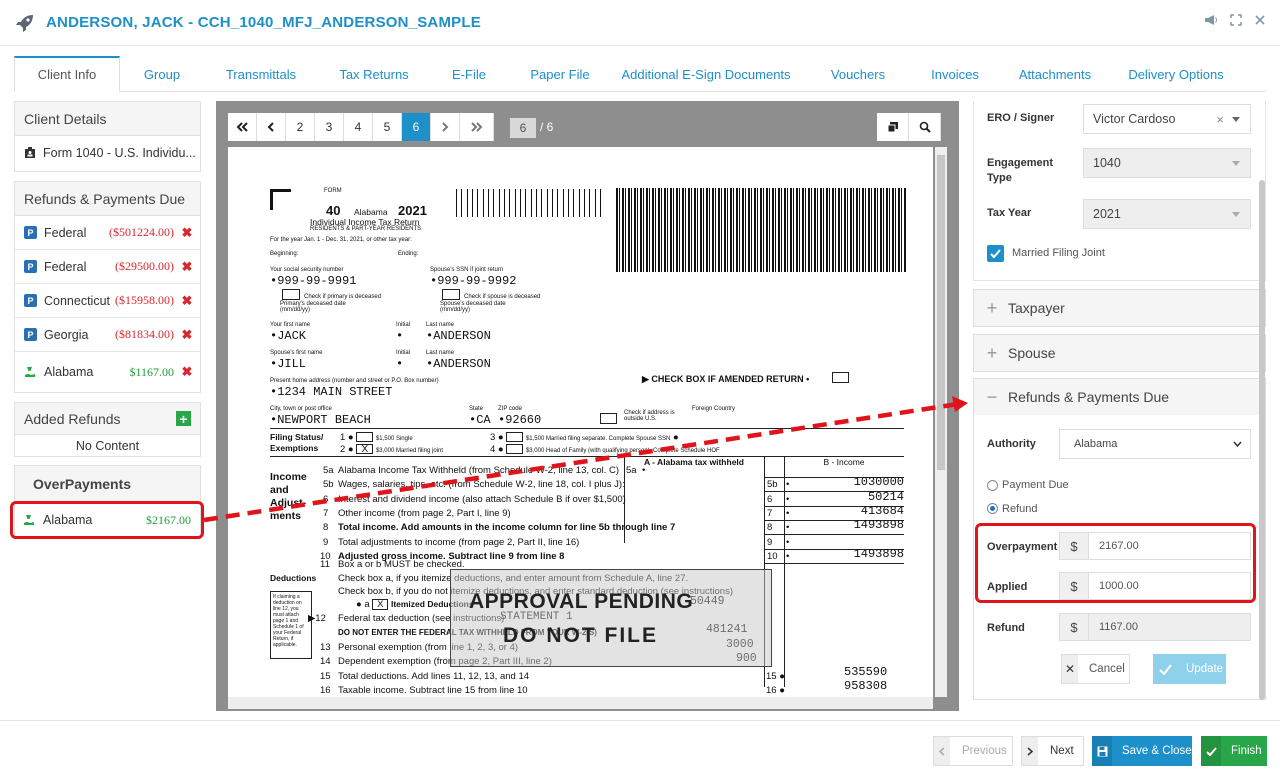 The width and height of the screenshot is (1280, 781). Describe the element at coordinates (770, 499) in the screenshot. I see `line-ref: 6` at that location.